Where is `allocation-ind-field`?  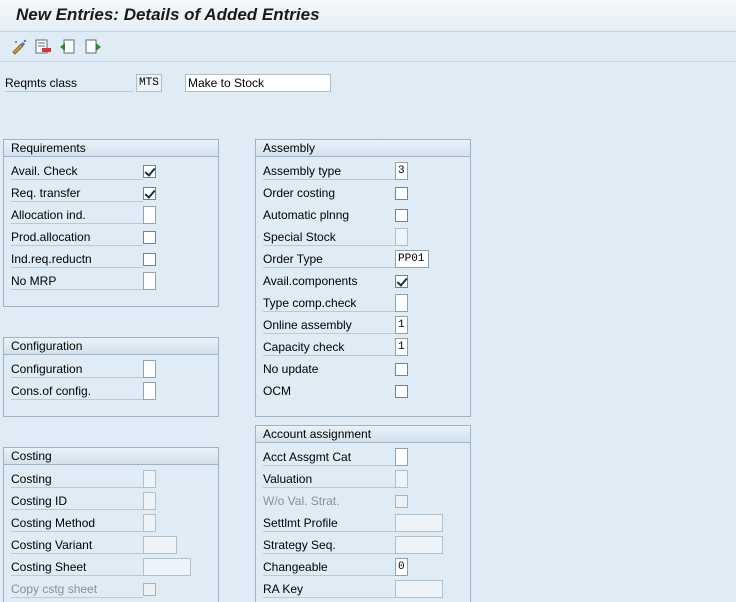 allocation-ind-field is located at coordinates (149, 215).